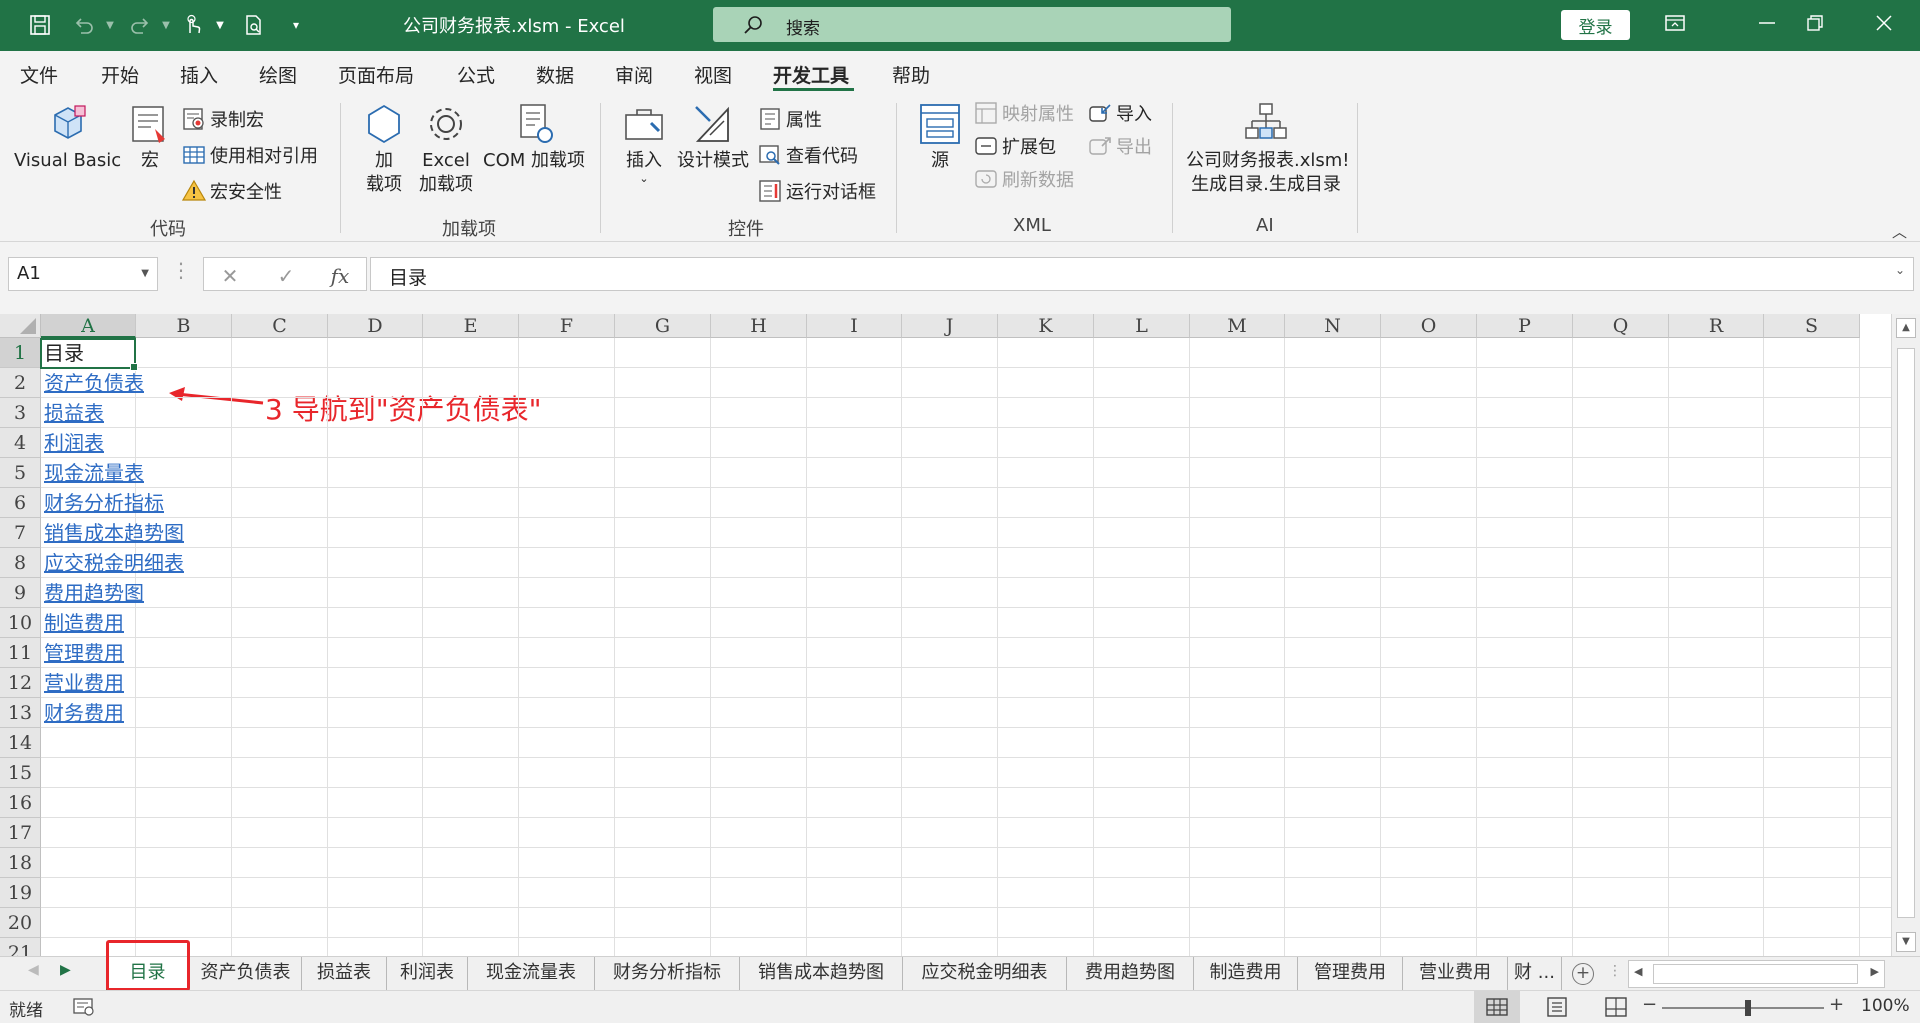 This screenshot has width=1920, height=1023. I want to click on column-header-o: O, so click(1429, 326).